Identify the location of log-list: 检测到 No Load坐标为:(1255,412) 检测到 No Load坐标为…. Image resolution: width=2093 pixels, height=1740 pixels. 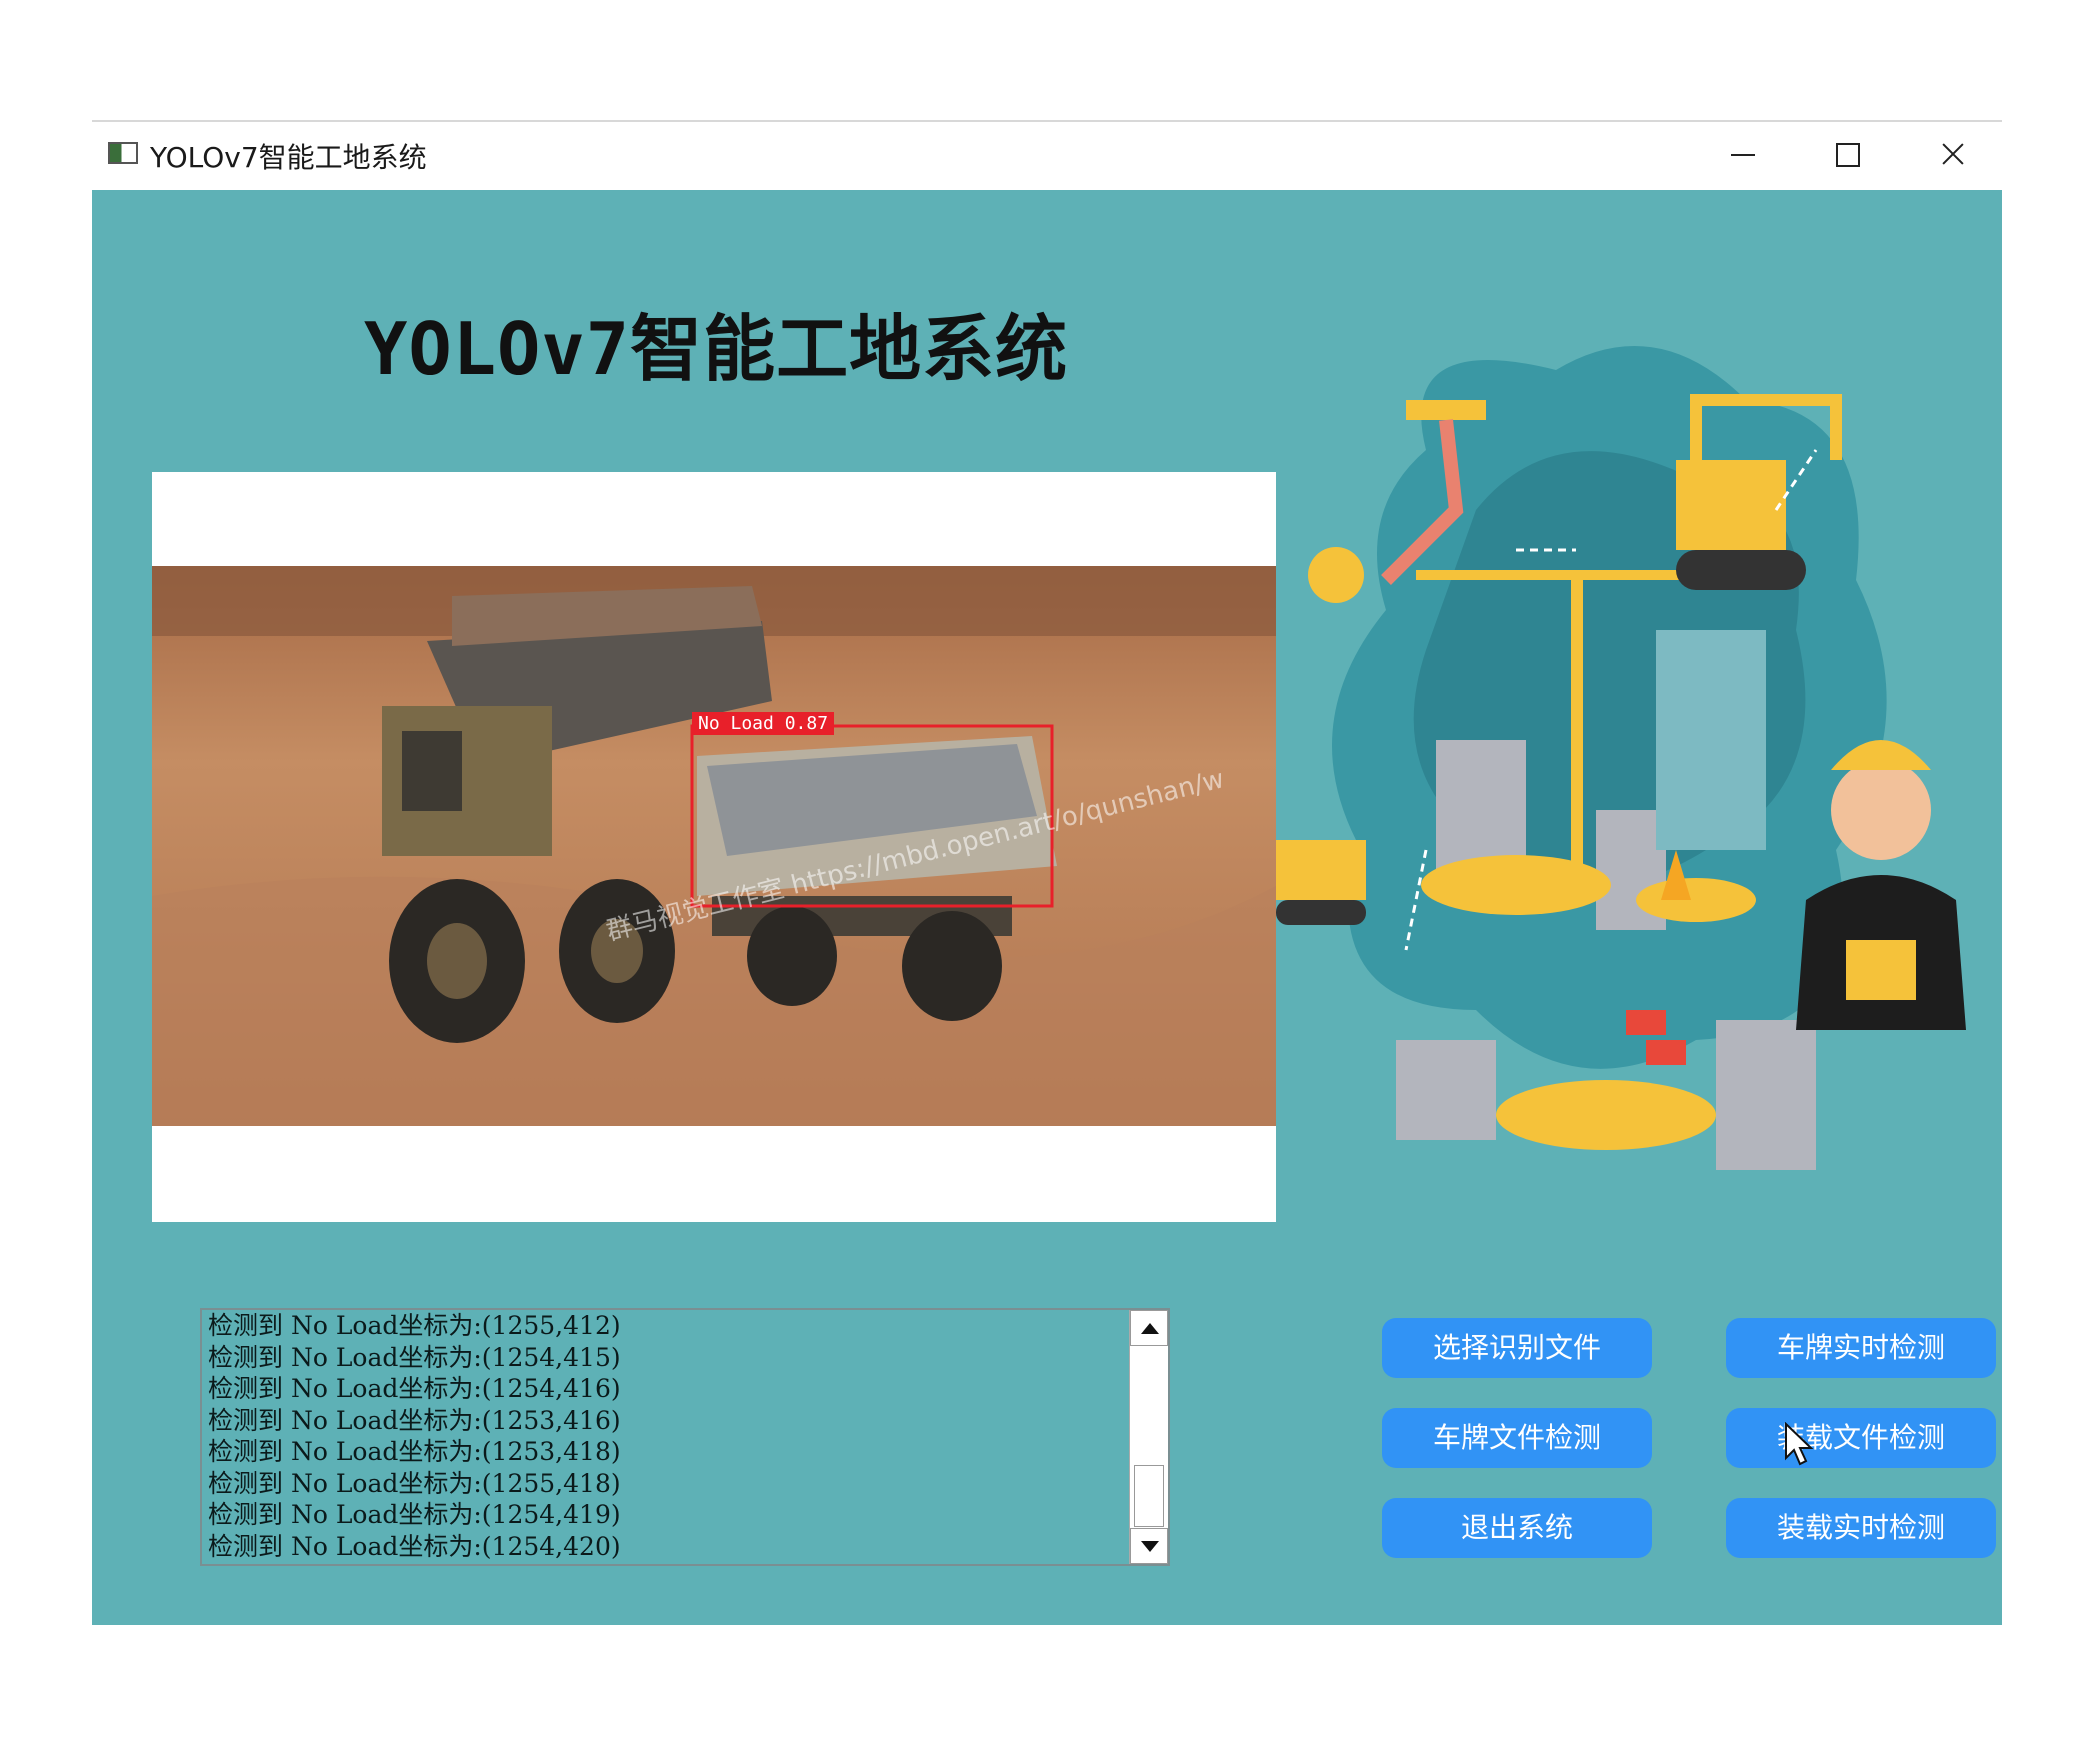
(658, 1436).